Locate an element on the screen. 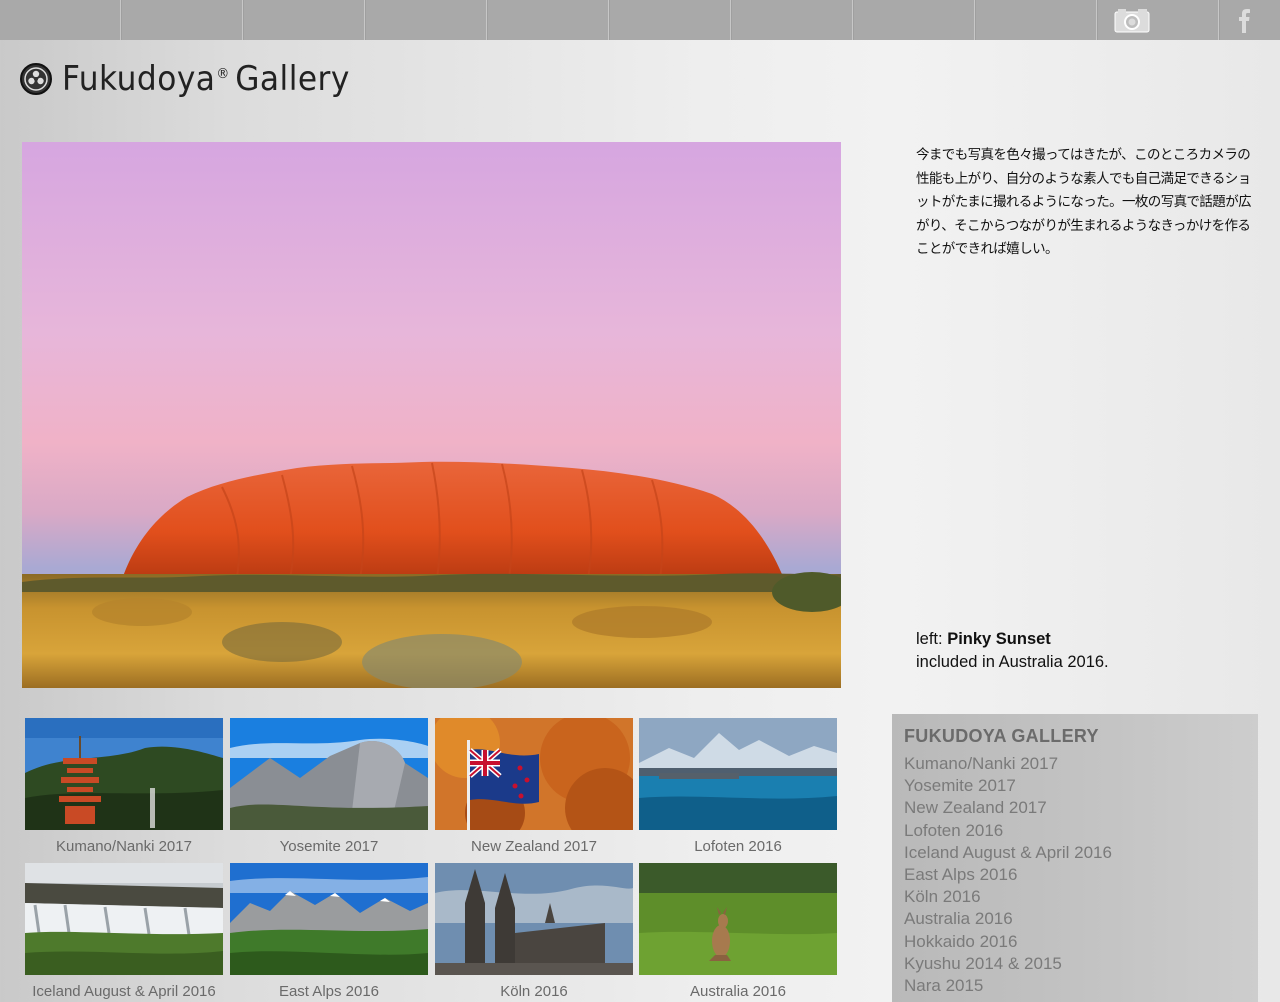 The image size is (1280, 1002). gallery-nav-heading: FUKUDOYA GALLERY is located at coordinates (1001, 736).